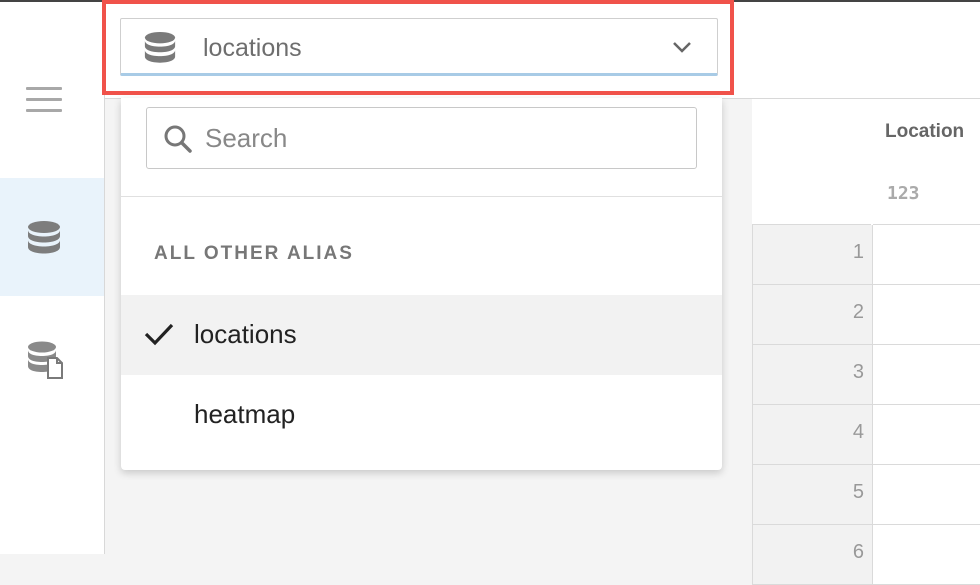 The image size is (980, 585). I want to click on row-number-header, so click(811, 162).